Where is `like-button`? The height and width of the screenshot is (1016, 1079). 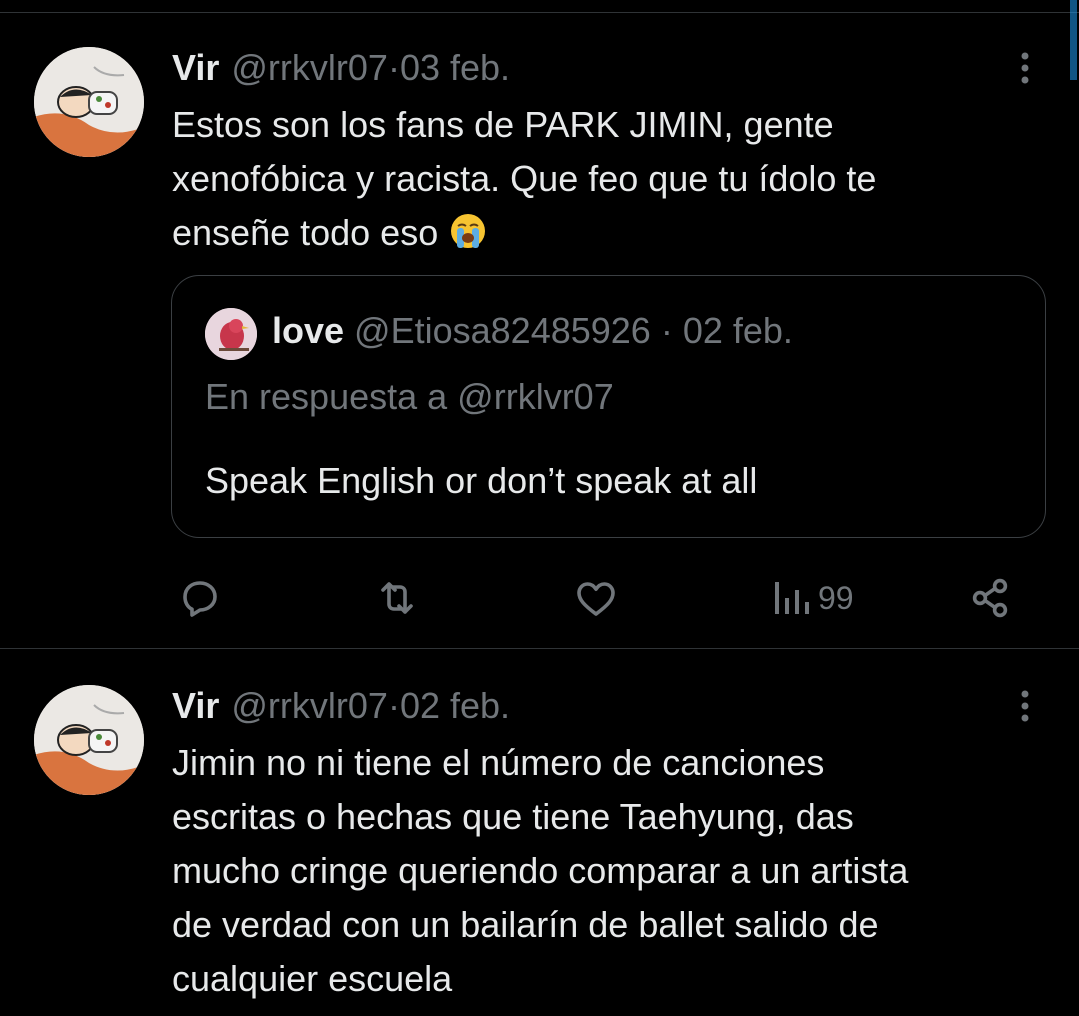 like-button is located at coordinates (596, 598).